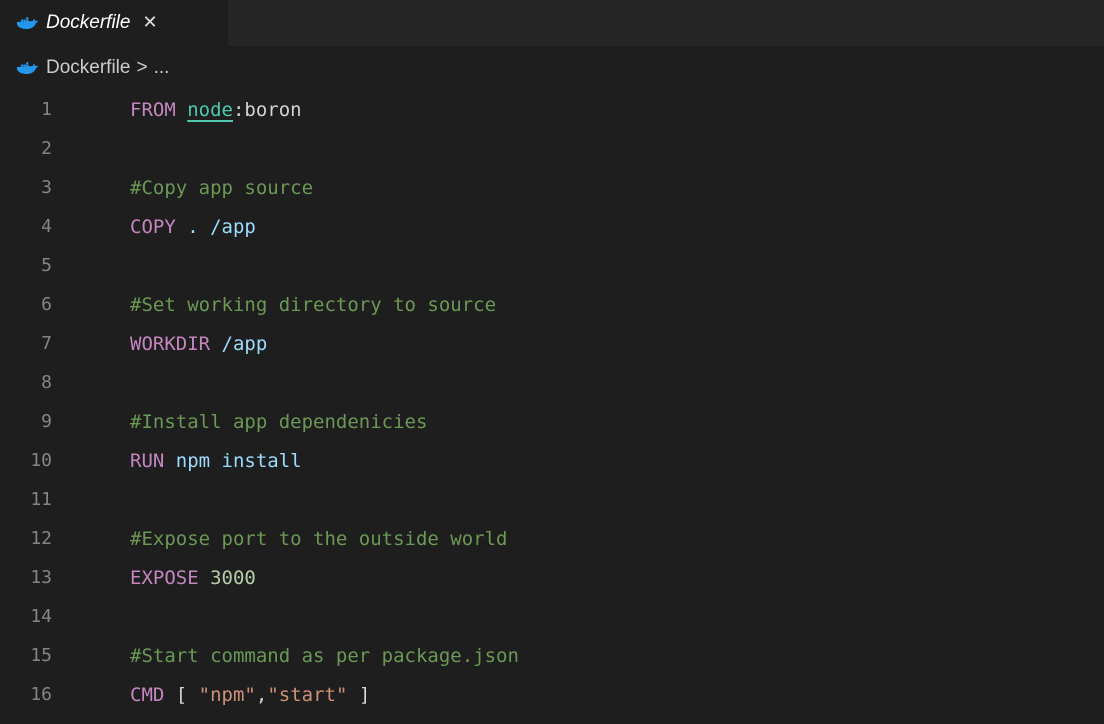 This screenshot has width=1104, height=724. What do you see at coordinates (552, 304) in the screenshot?
I see `code-line: 6 #Set working directory to source` at bounding box center [552, 304].